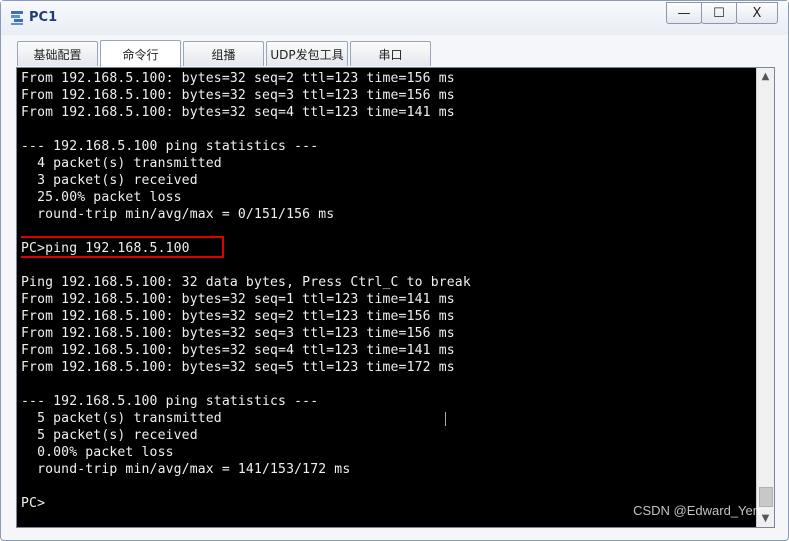 The height and width of the screenshot is (541, 789). I want to click on terminal-line: 25.00% packet loss, so click(101, 197).